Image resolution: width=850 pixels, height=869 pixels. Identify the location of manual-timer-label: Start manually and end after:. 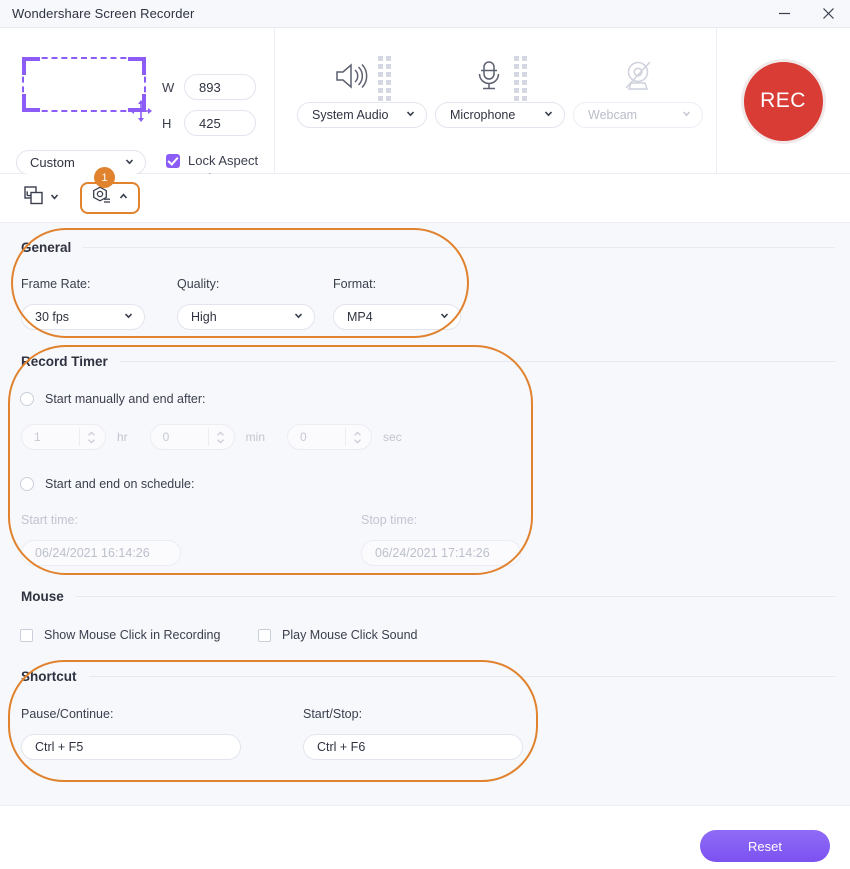
(125, 399).